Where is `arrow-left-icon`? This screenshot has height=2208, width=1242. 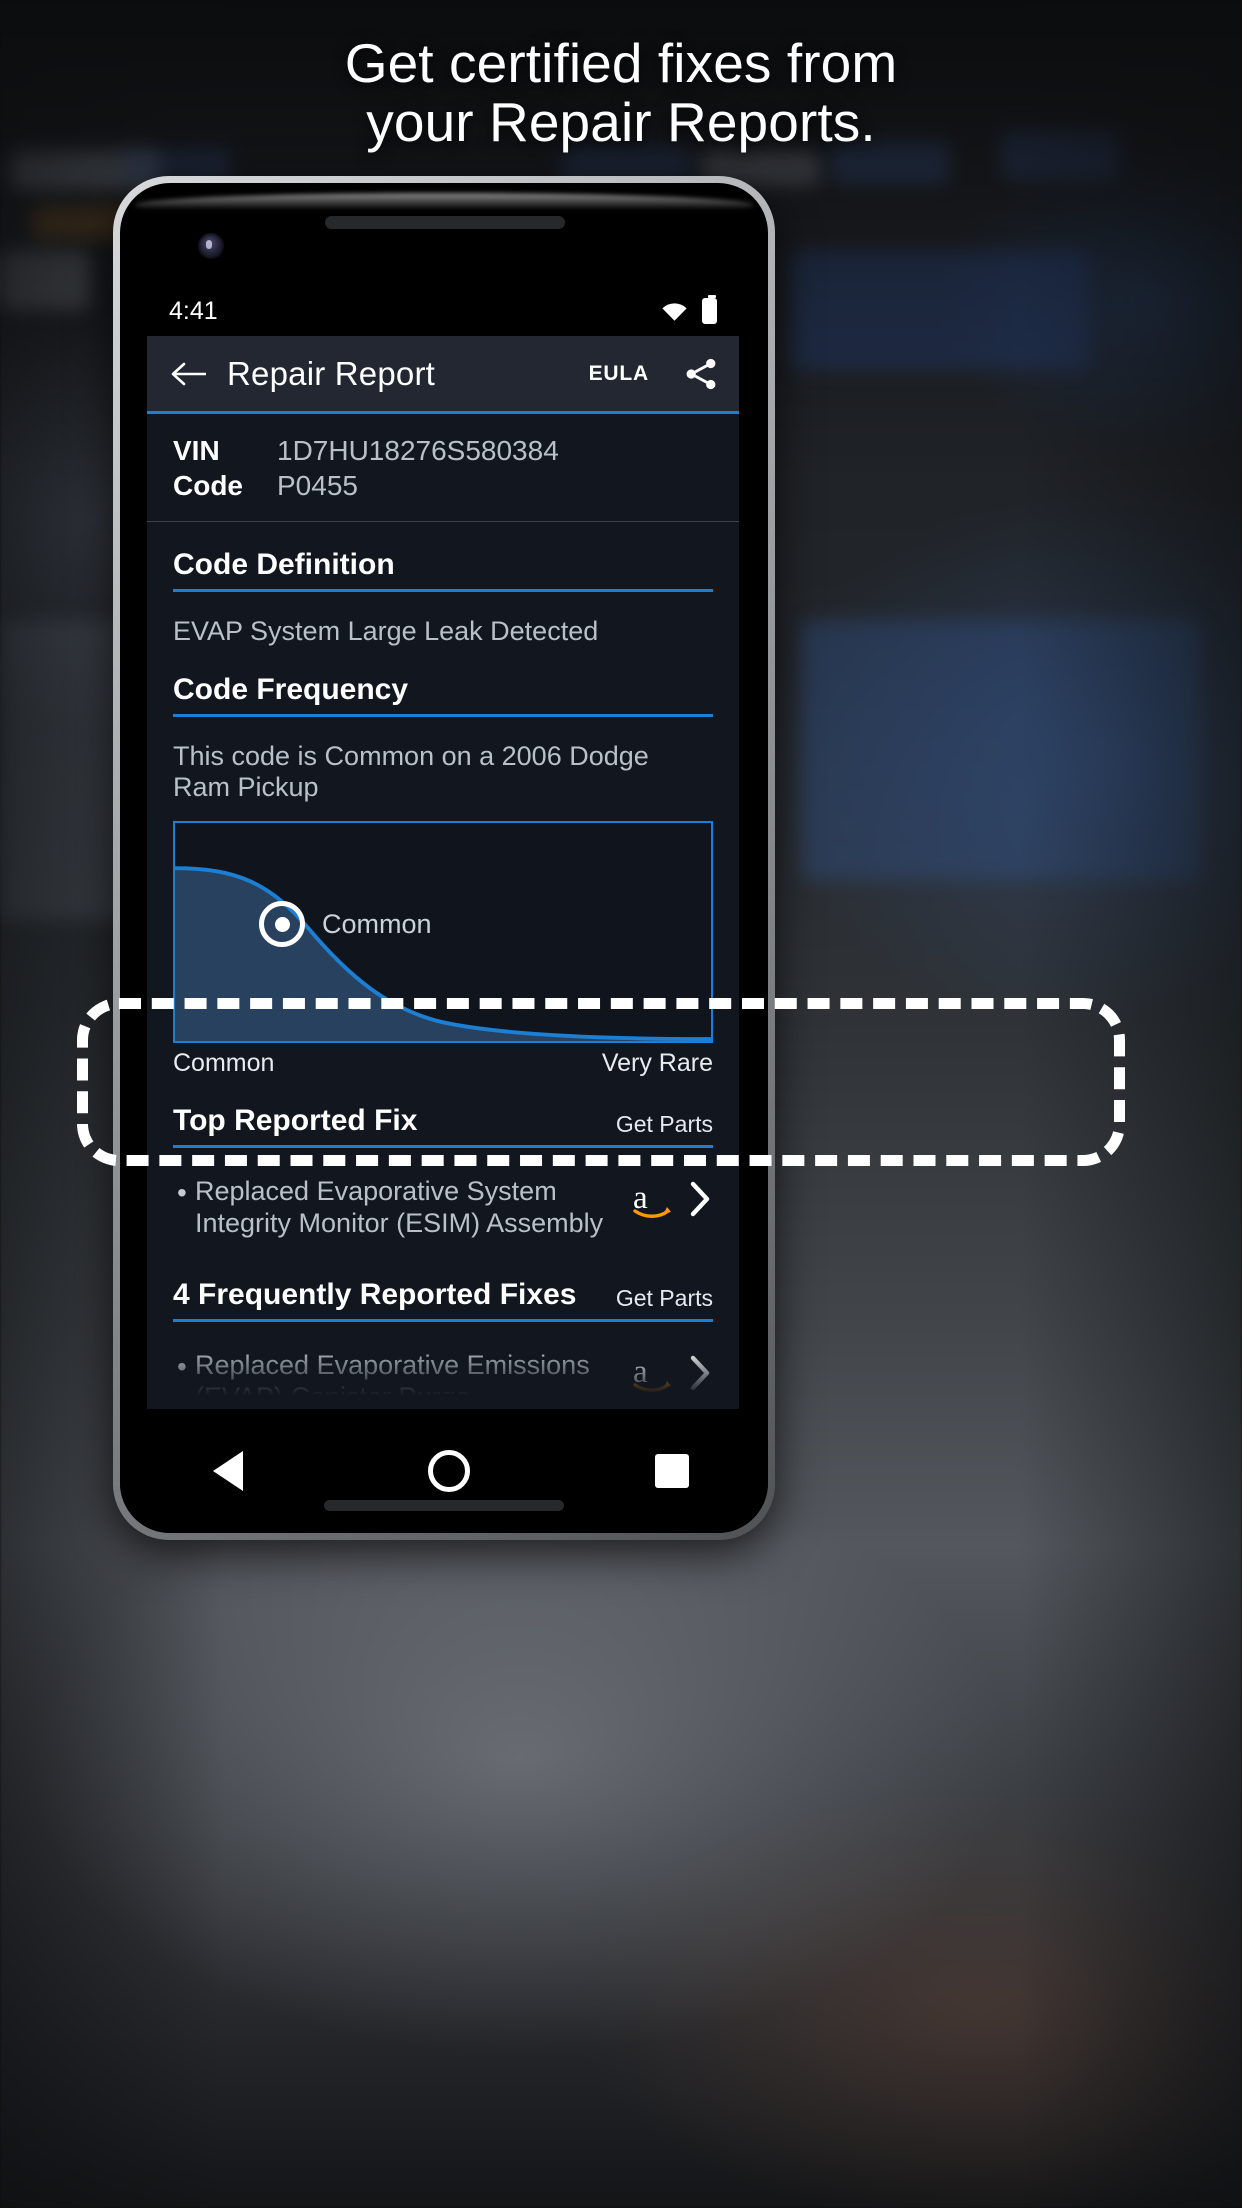
arrow-left-icon is located at coordinates (190, 374).